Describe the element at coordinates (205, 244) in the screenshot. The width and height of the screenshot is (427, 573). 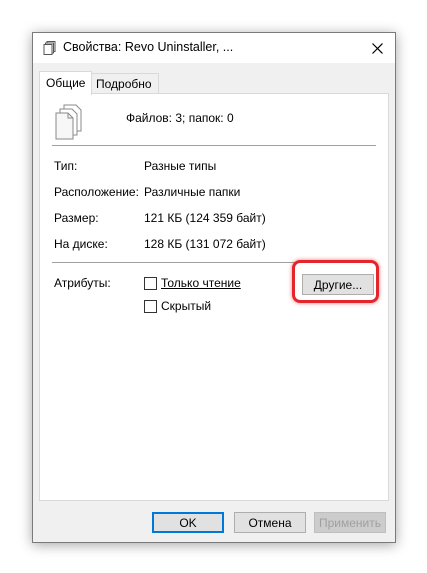
I see `size-on-disk-value: 128 КБ (131 072 байт)` at that location.